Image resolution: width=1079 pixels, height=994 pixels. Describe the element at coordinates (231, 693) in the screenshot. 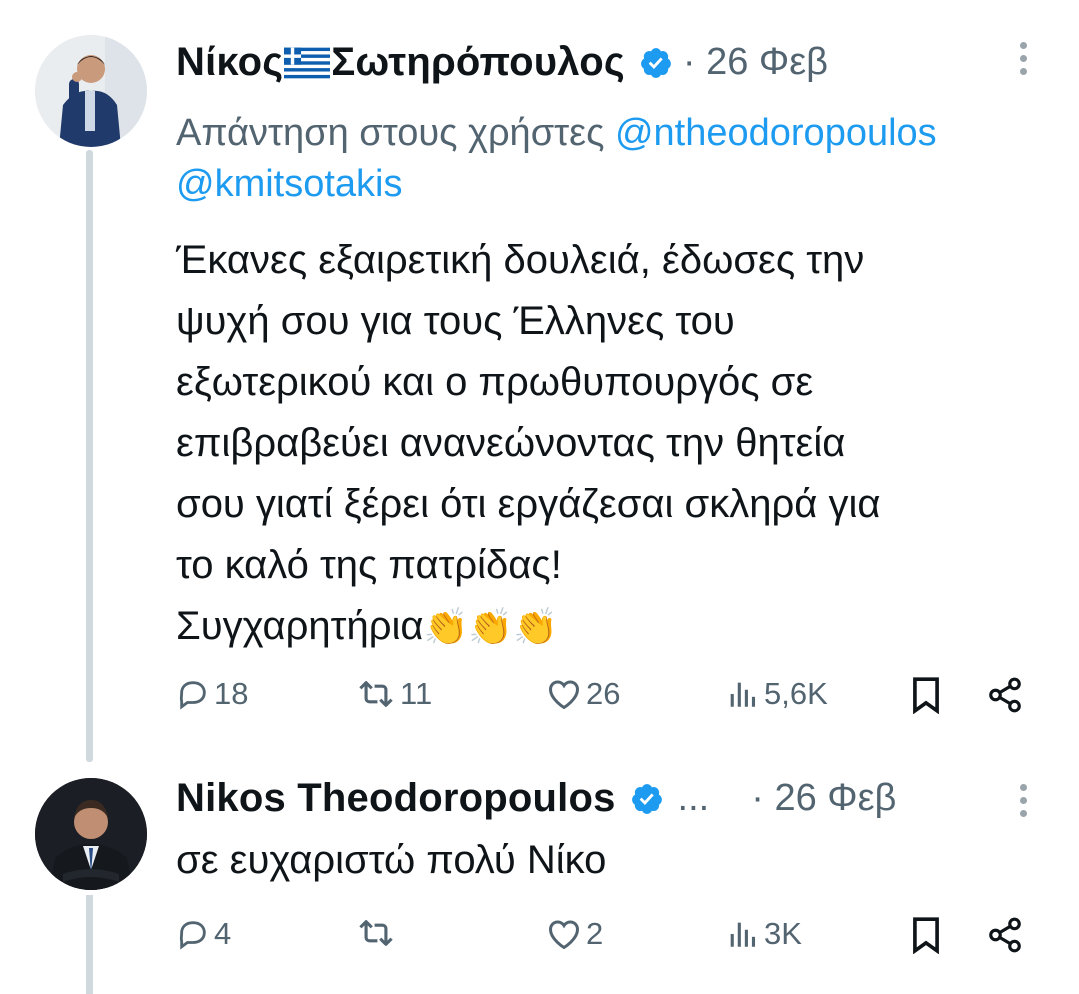

I see `reply-count: 18` at that location.